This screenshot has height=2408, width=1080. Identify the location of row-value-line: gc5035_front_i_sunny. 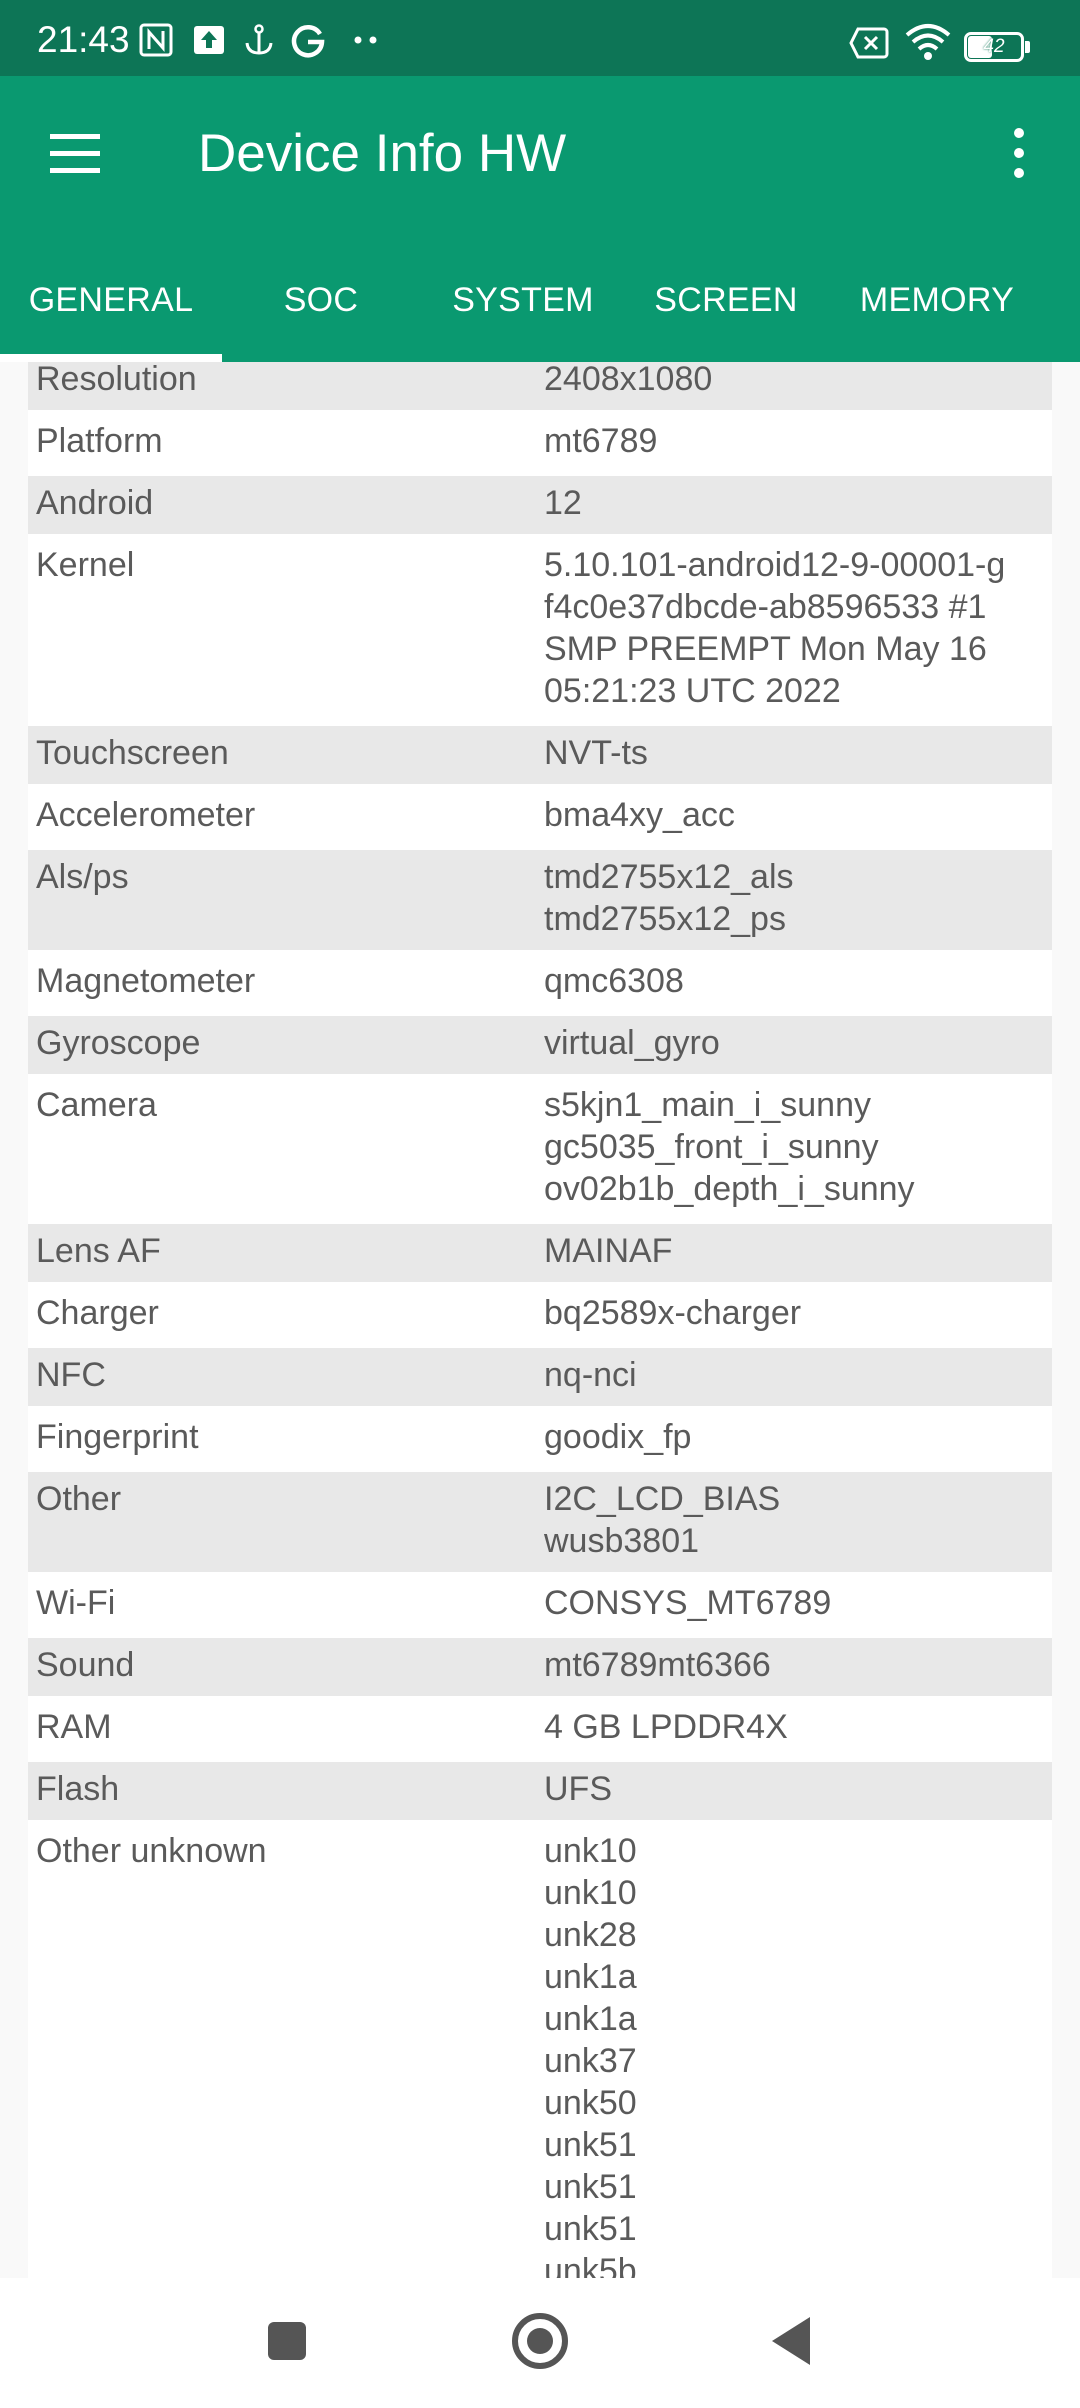
(711, 1147).